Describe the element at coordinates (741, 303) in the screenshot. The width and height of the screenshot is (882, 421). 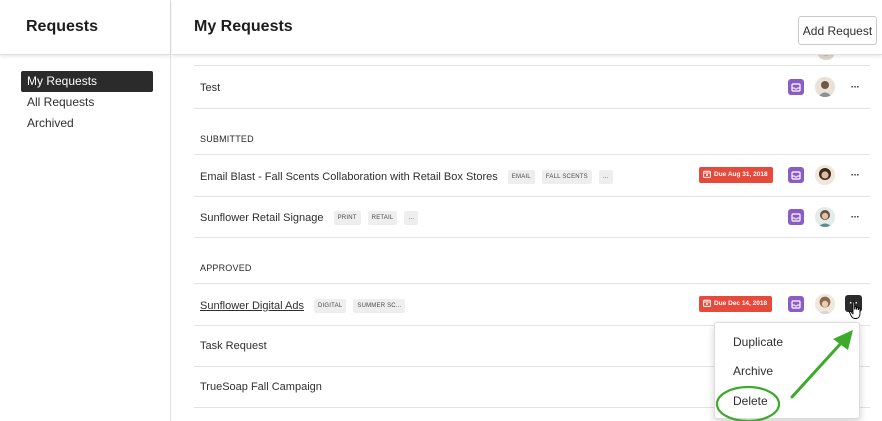
I see `due-date-text: Due Dec 14, 2018` at that location.